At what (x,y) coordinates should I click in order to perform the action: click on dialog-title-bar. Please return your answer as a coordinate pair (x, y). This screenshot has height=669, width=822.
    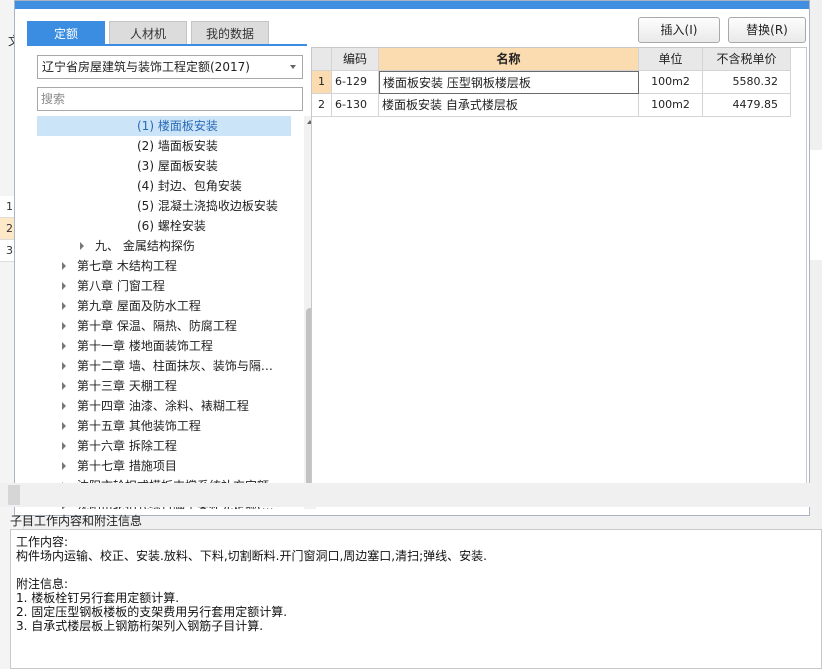
    Looking at the image, I should click on (412, 5).